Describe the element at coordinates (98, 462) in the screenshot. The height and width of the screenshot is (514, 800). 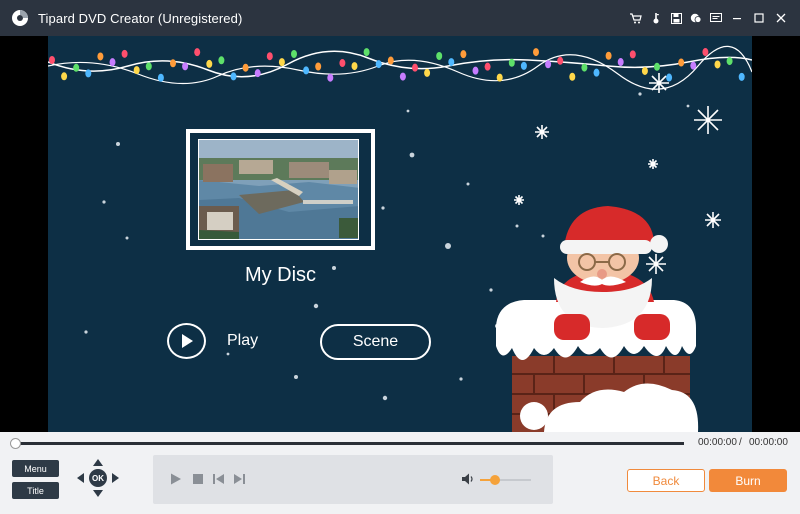
I see `up-arrow-icon` at that location.